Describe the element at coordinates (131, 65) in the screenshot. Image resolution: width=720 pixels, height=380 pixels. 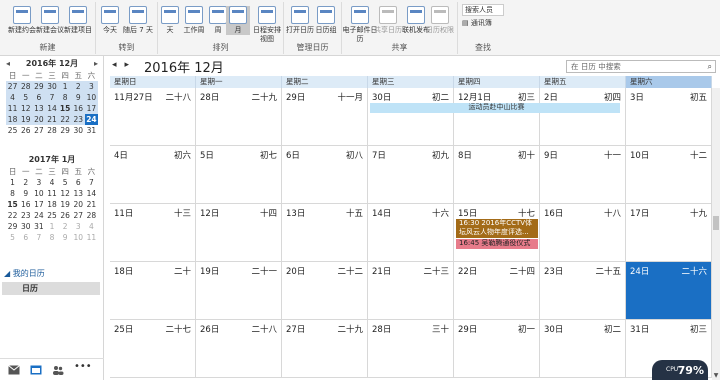
I see `next-period-icon: ▸` at that location.